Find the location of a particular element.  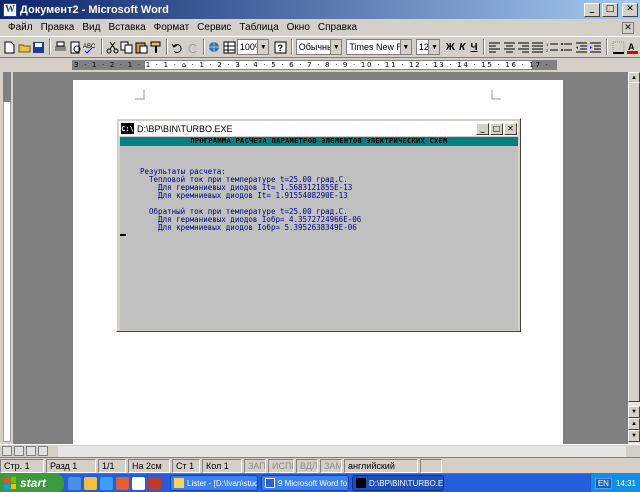

font-color-icon: A is located at coordinates (632, 47).